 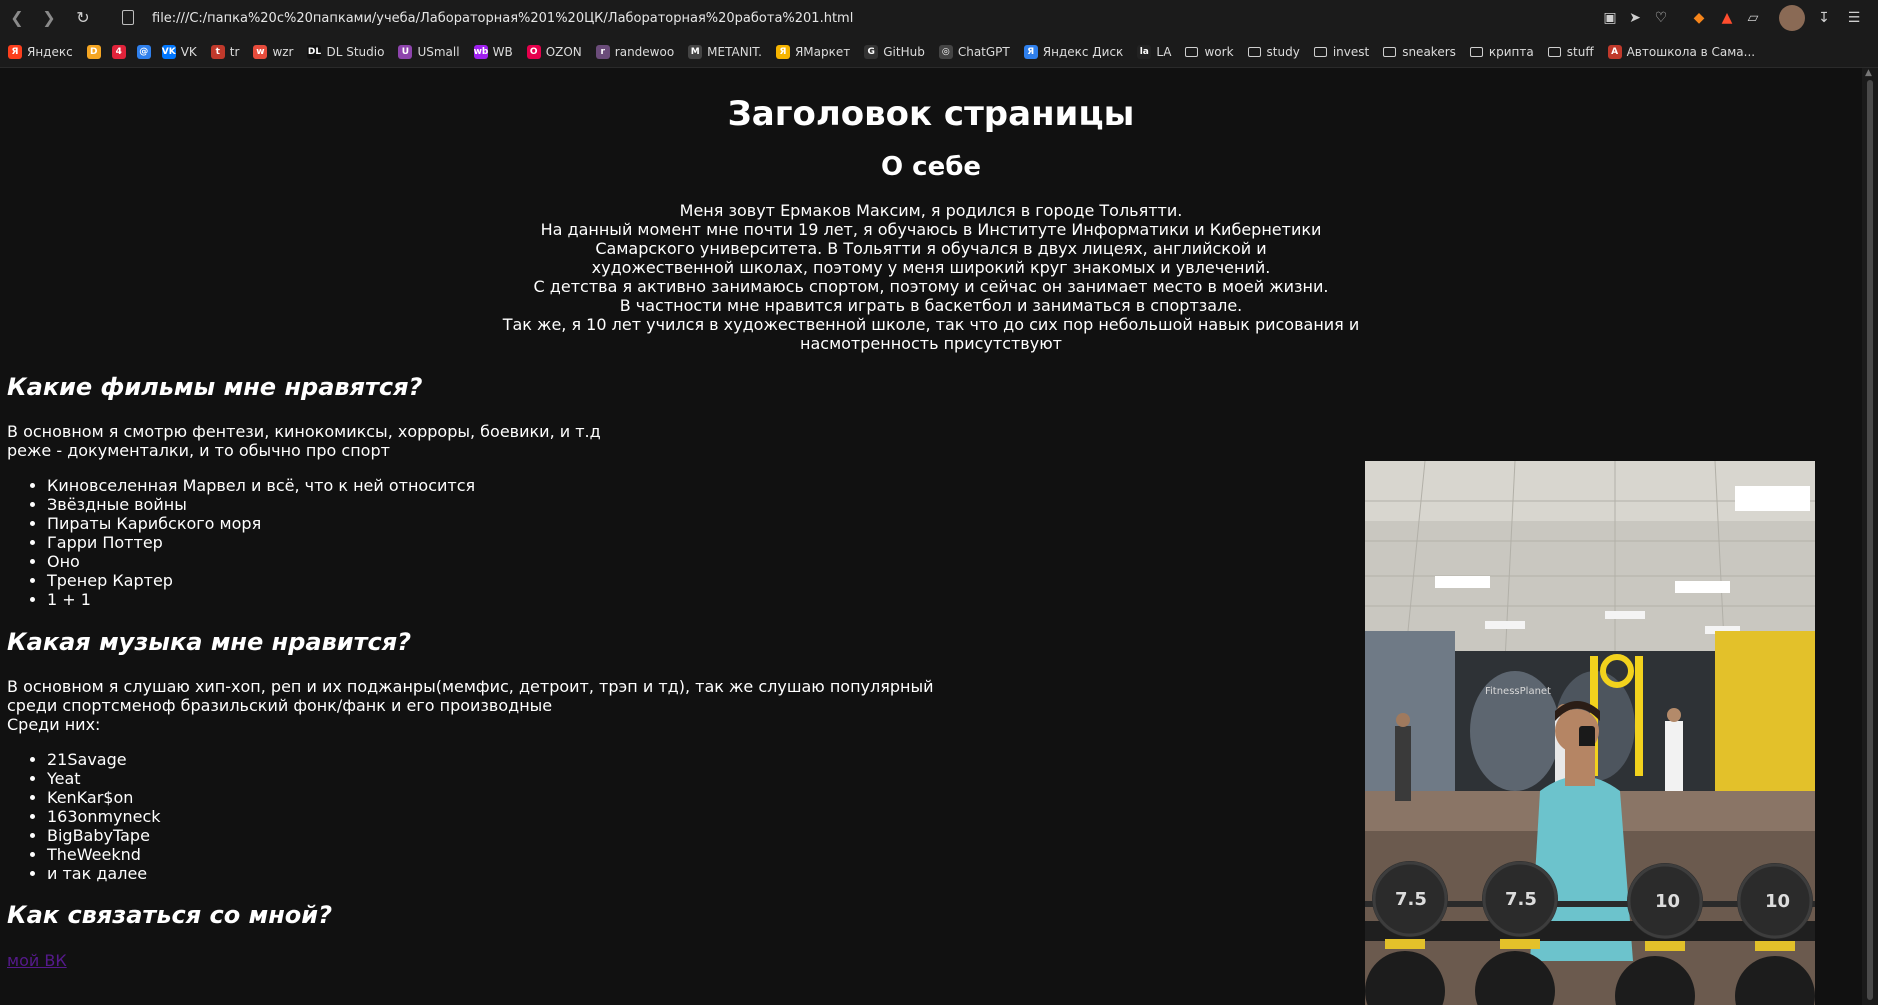 I want to click on bookmark-item: invest, so click(x=1341, y=52).